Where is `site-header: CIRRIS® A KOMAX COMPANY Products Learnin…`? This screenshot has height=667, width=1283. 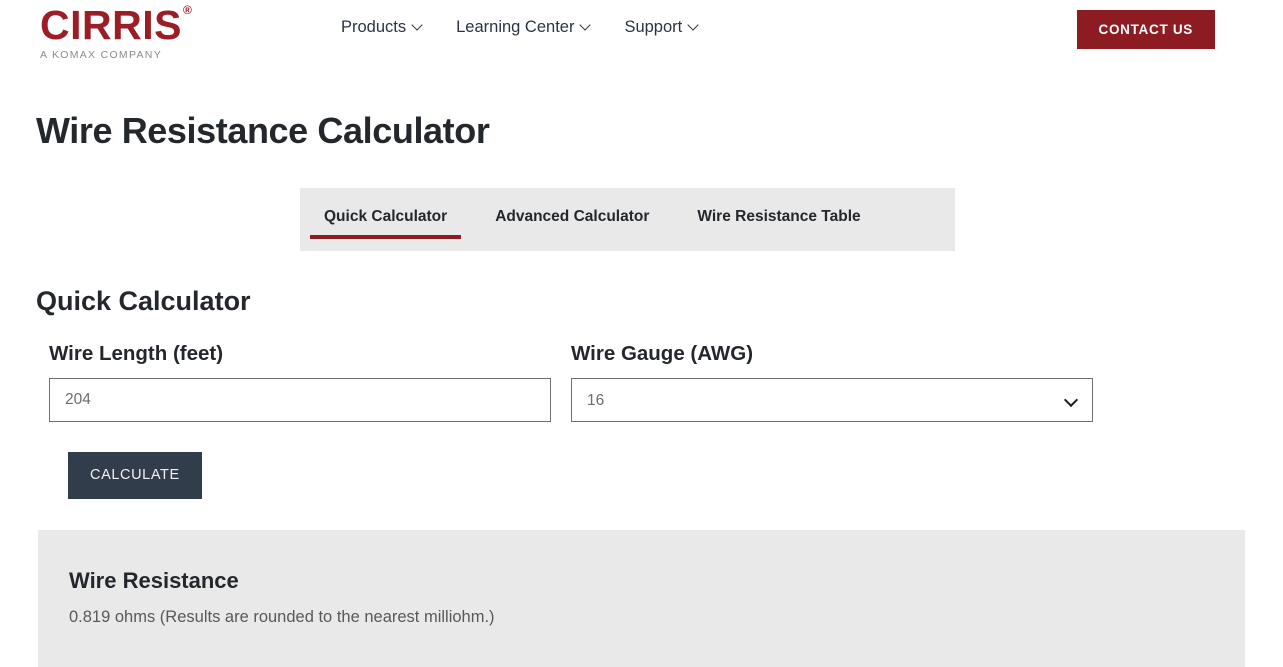 site-header: CIRRIS® A KOMAX COMPANY Products Learnin… is located at coordinates (641, 34).